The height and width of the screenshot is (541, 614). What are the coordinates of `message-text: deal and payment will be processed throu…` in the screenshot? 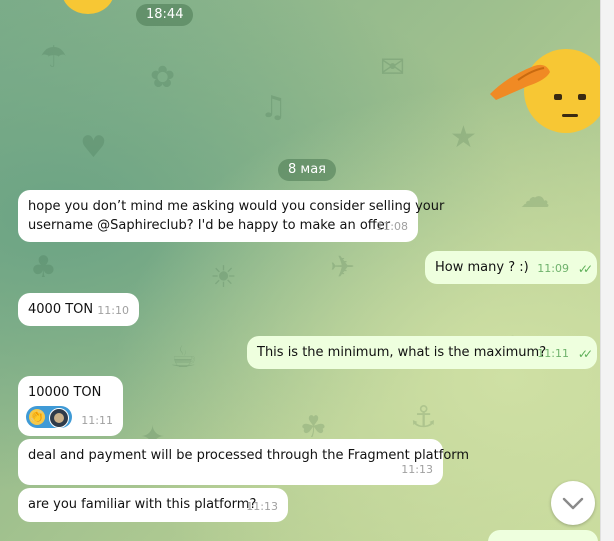 It's located at (249, 455).